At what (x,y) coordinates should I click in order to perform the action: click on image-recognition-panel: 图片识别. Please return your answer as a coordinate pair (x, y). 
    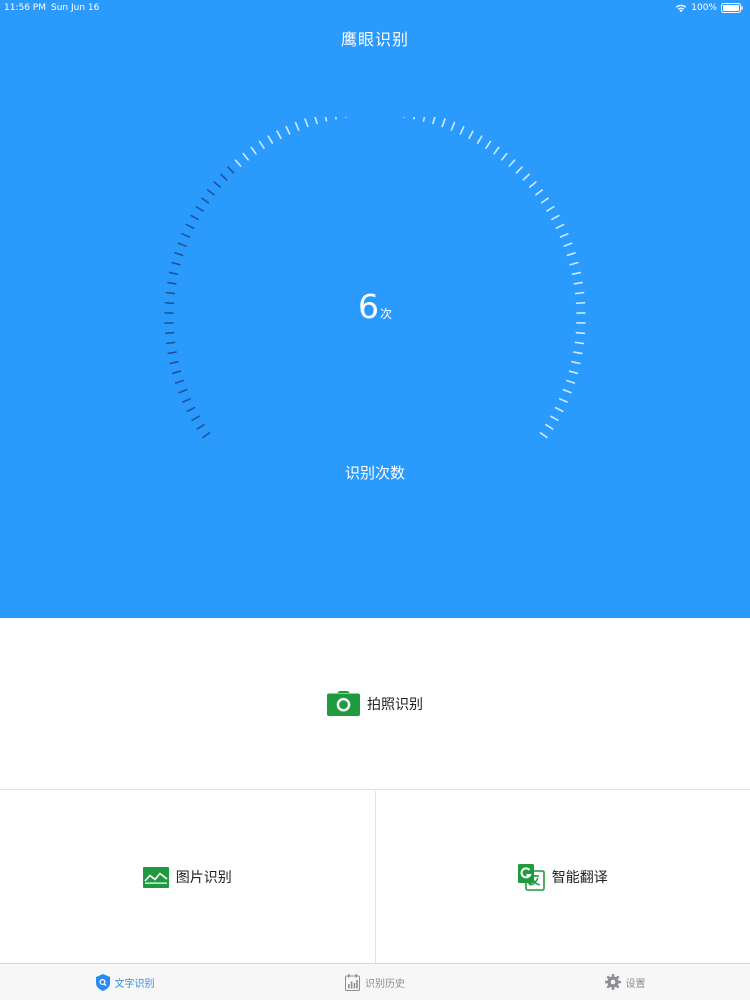
    Looking at the image, I should click on (188, 877).